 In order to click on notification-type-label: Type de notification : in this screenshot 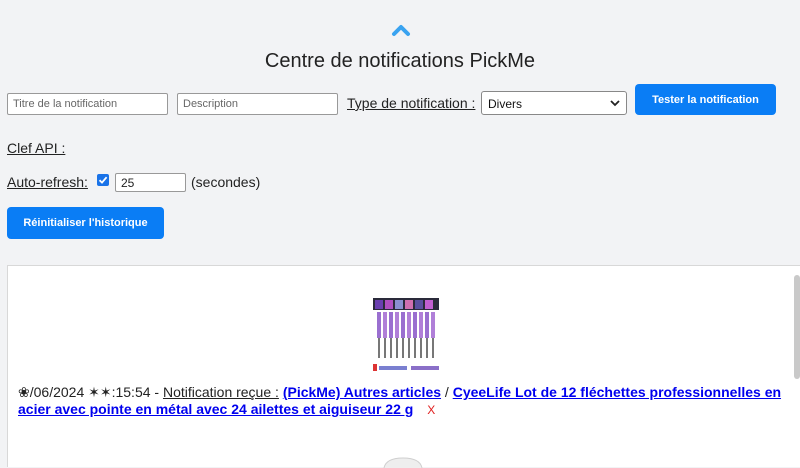, I will do `click(411, 103)`.